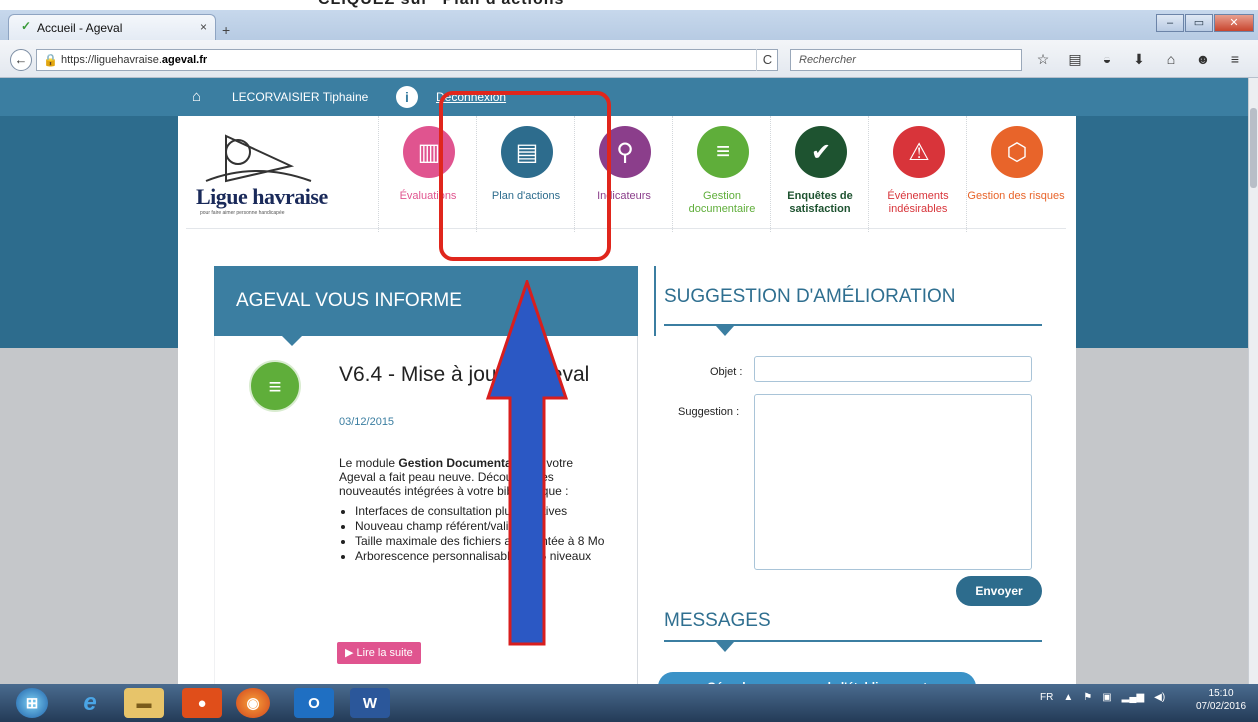 The image size is (1258, 722). Describe the element at coordinates (1199, 23) in the screenshot. I see `maximize-button: ▭` at that location.